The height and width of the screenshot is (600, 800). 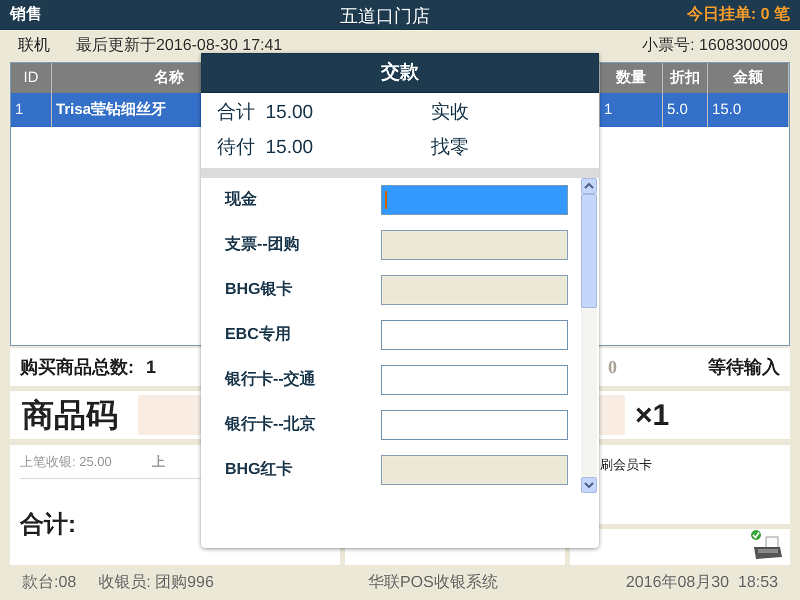 What do you see at coordinates (258, 334) in the screenshot?
I see `payment-method-label: EBC专用` at bounding box center [258, 334].